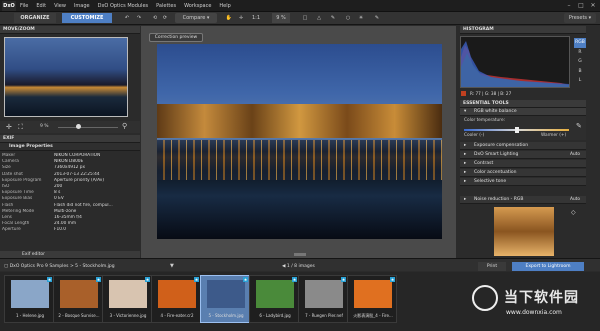 The width and height of the screenshot is (600, 331). Describe the element at coordinates (478, 29) in the screenshot. I see `histogram-title: HISTOGRAM` at that location.